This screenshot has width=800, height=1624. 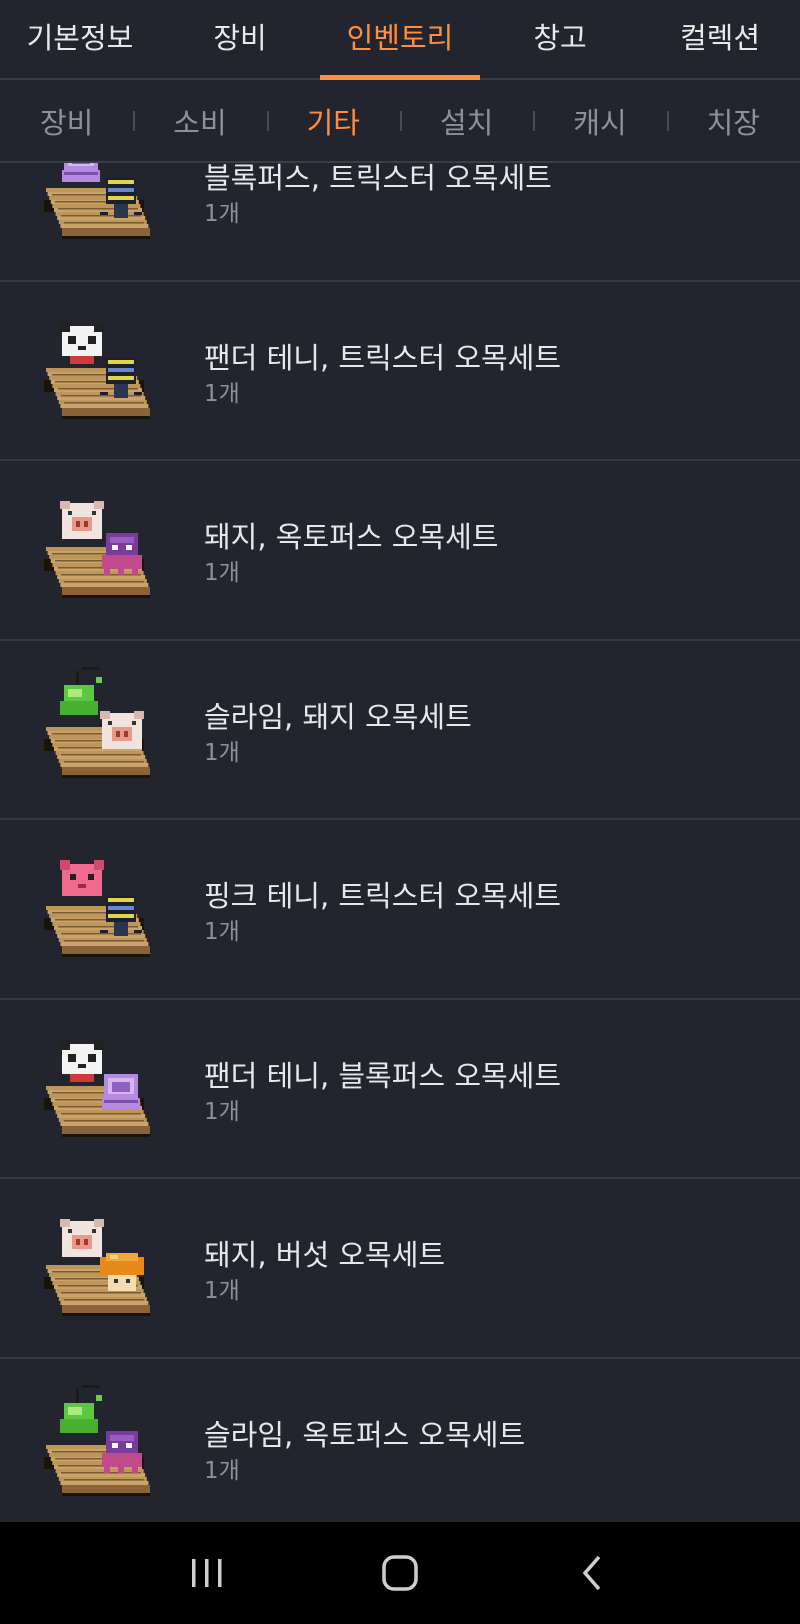 I want to click on system-nav-bar, so click(x=400, y=1573).